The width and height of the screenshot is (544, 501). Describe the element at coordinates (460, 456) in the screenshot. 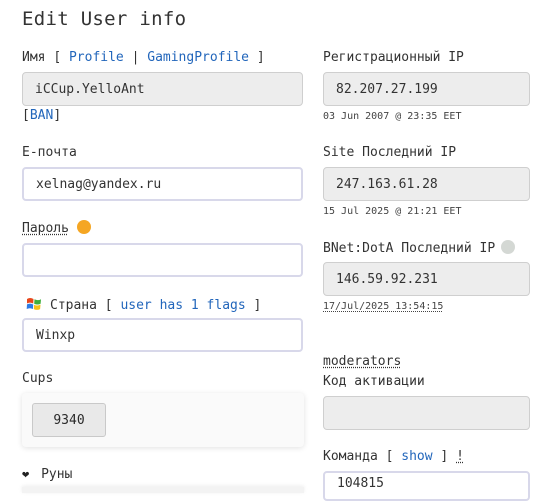

I see `team-excl-link: !` at that location.